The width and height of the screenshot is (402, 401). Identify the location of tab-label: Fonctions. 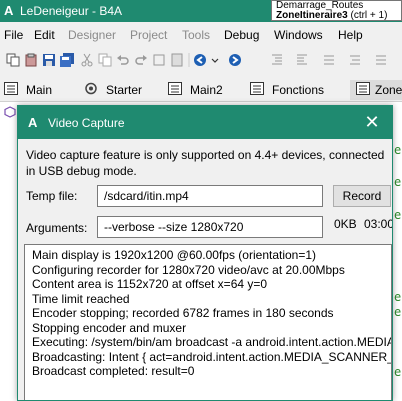
(298, 90).